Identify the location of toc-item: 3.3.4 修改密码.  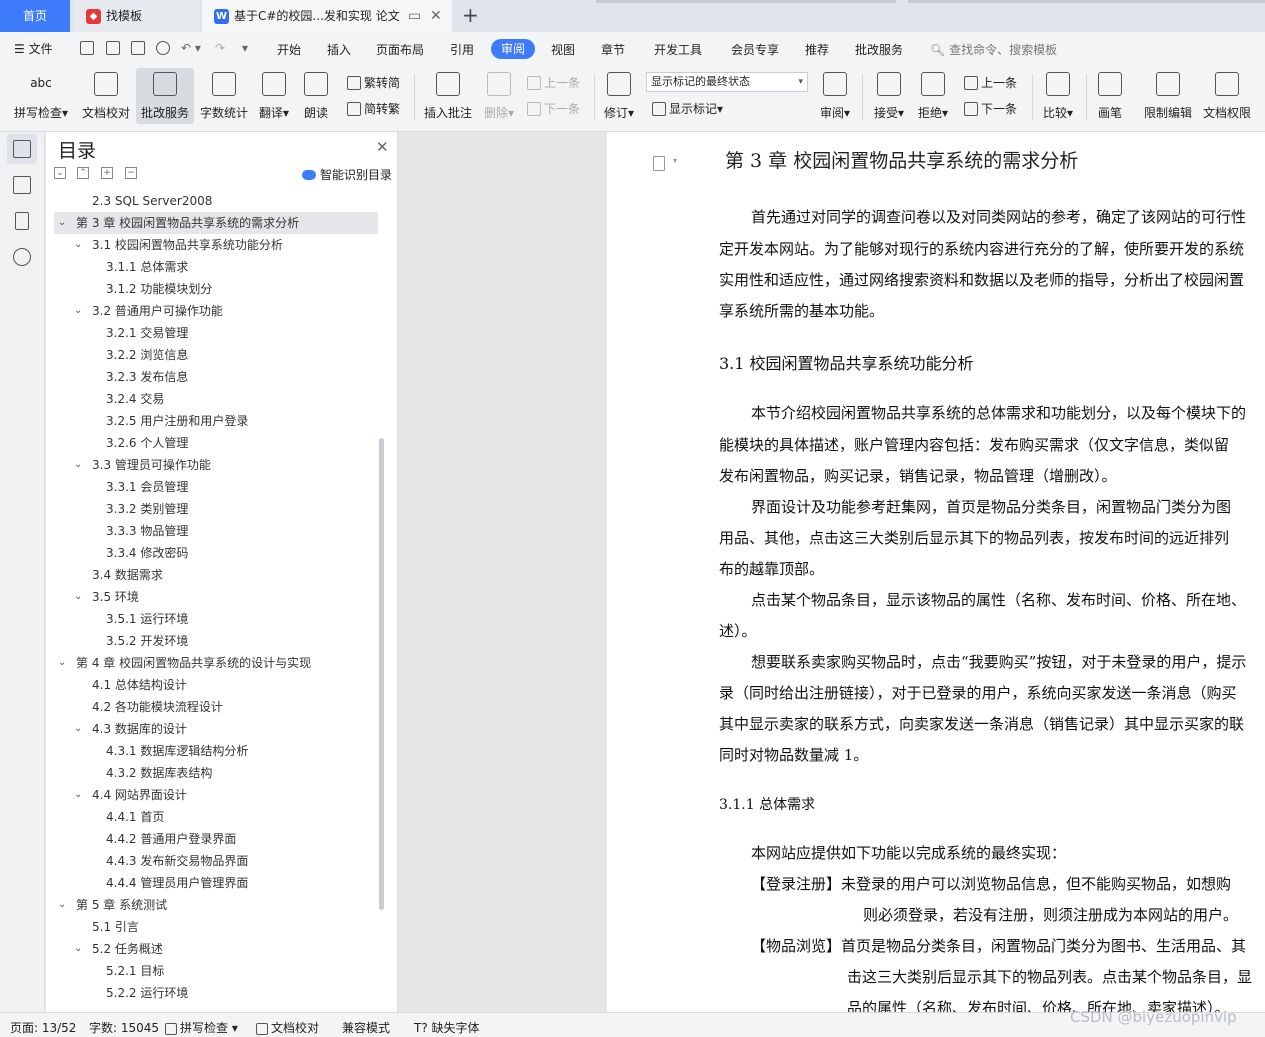
(212, 553).